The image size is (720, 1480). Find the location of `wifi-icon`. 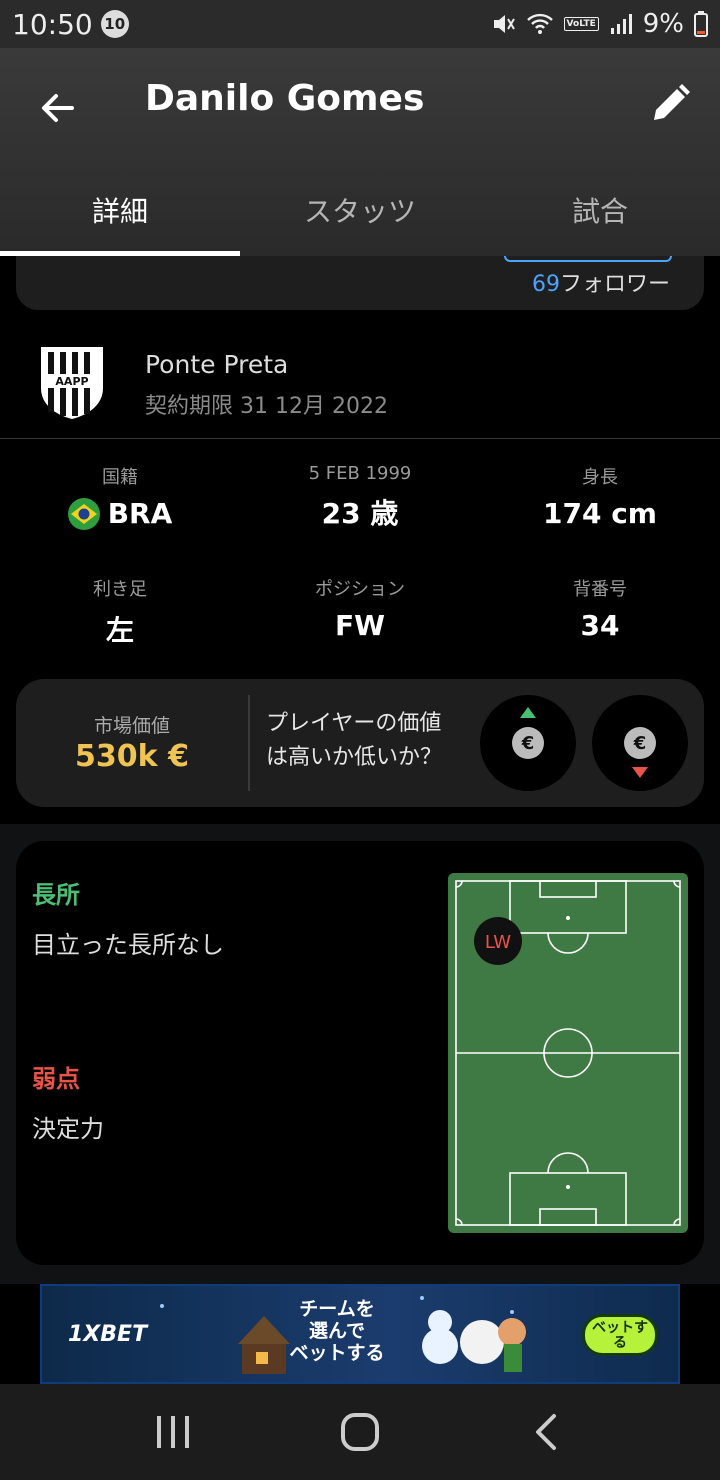

wifi-icon is located at coordinates (539, 23).